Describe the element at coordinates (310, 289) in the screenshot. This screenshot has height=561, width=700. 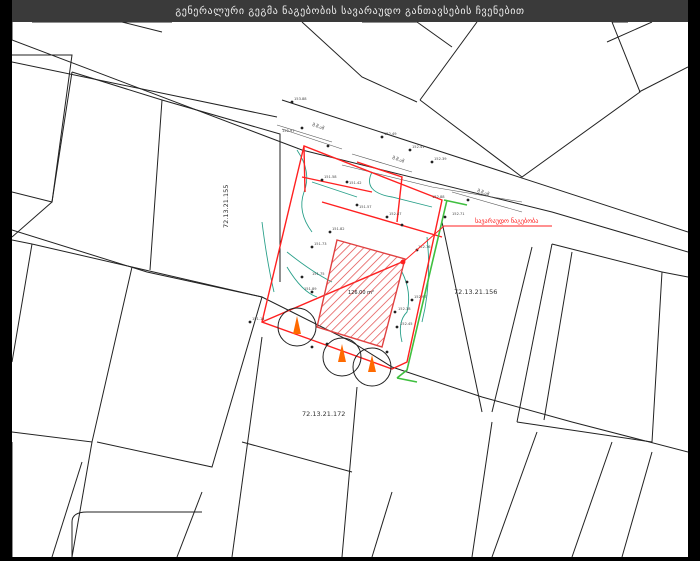
I see `svg-text: 151.89` at that location.